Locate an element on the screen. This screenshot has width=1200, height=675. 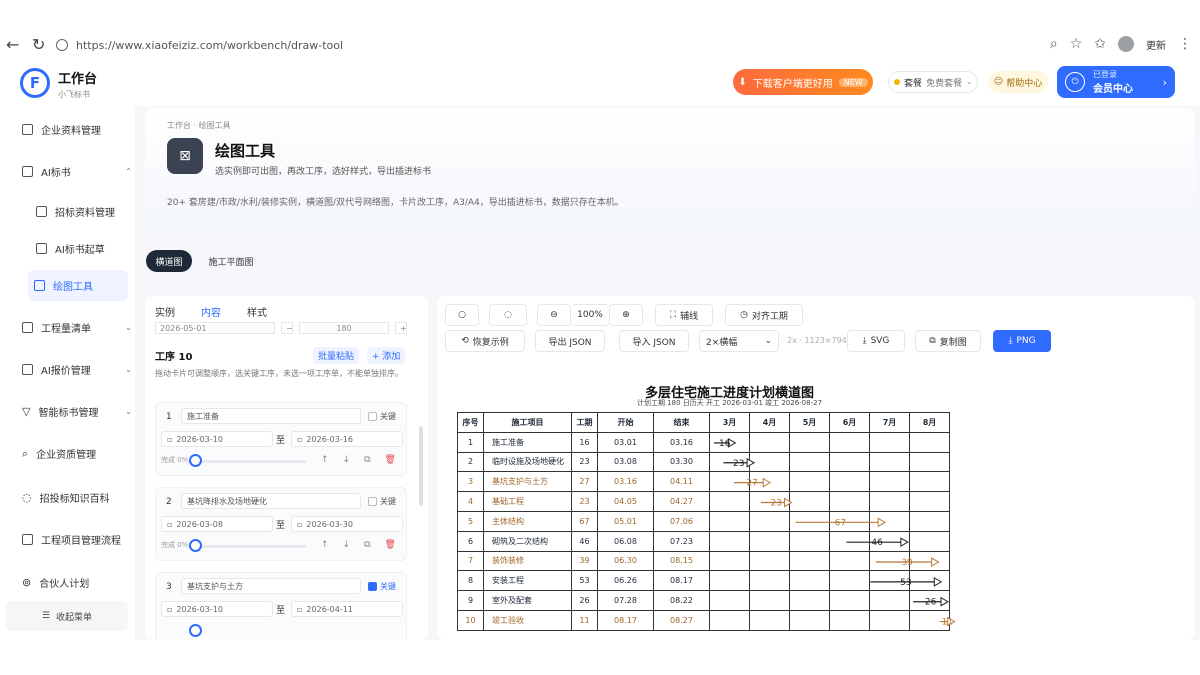
restore-example-button: ⟲ 恢复示例 is located at coordinates (485, 341).